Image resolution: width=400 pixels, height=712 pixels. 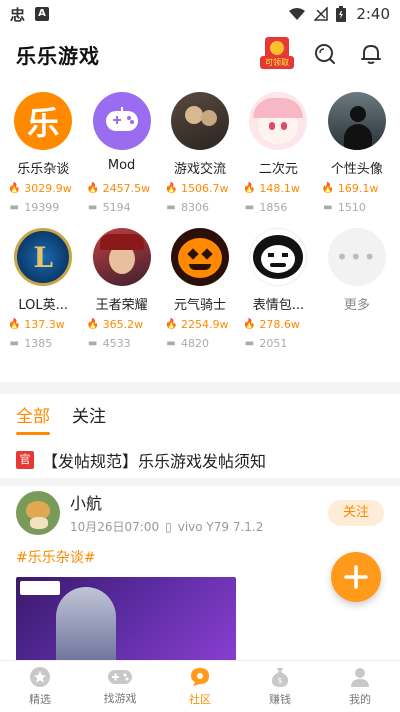 What do you see at coordinates (360, 699) in the screenshot?
I see `nav-label: 我的` at bounding box center [360, 699].